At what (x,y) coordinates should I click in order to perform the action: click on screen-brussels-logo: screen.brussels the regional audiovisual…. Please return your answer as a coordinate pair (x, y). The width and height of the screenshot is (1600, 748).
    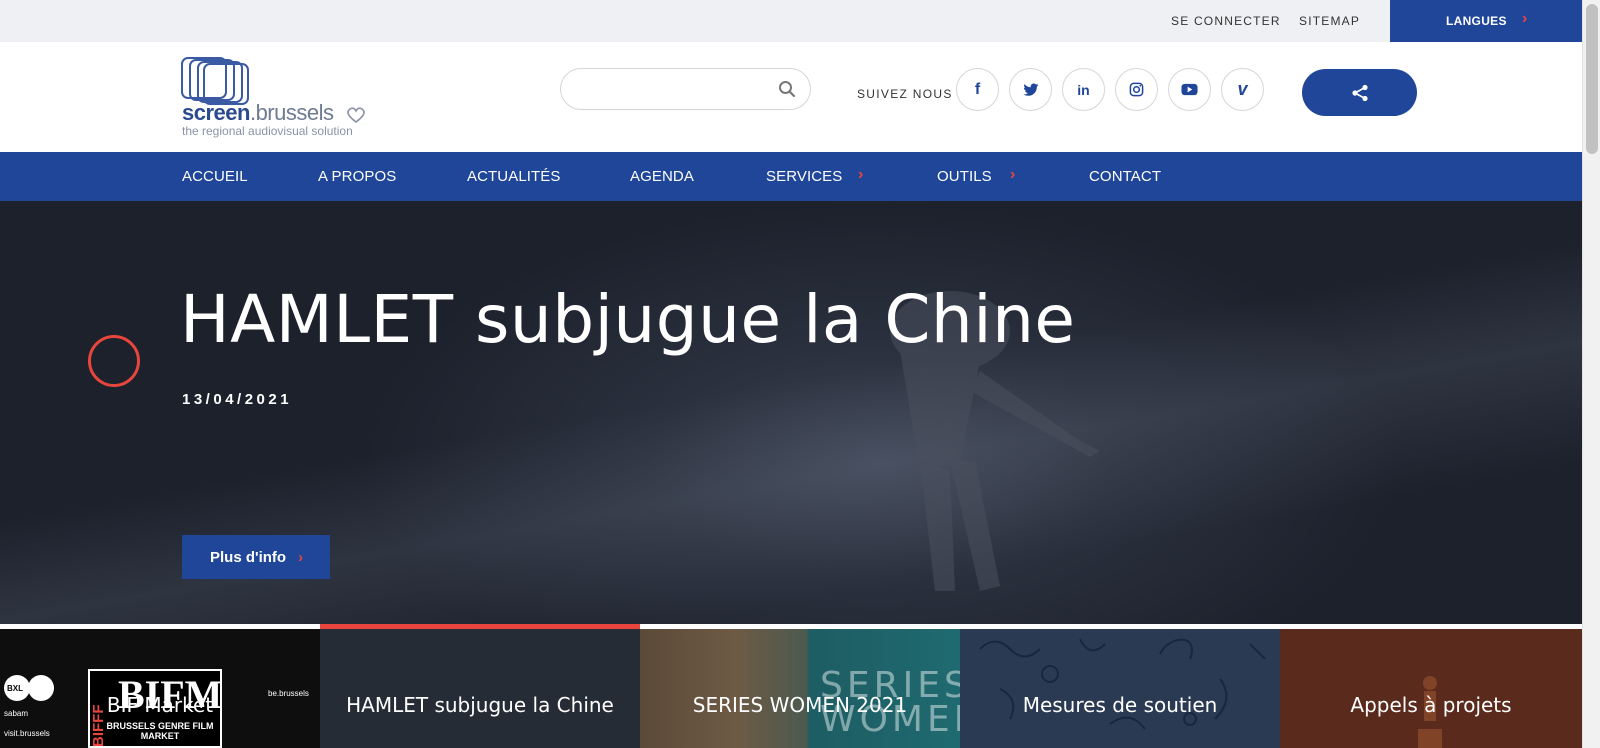
    Looking at the image, I should click on (280, 99).